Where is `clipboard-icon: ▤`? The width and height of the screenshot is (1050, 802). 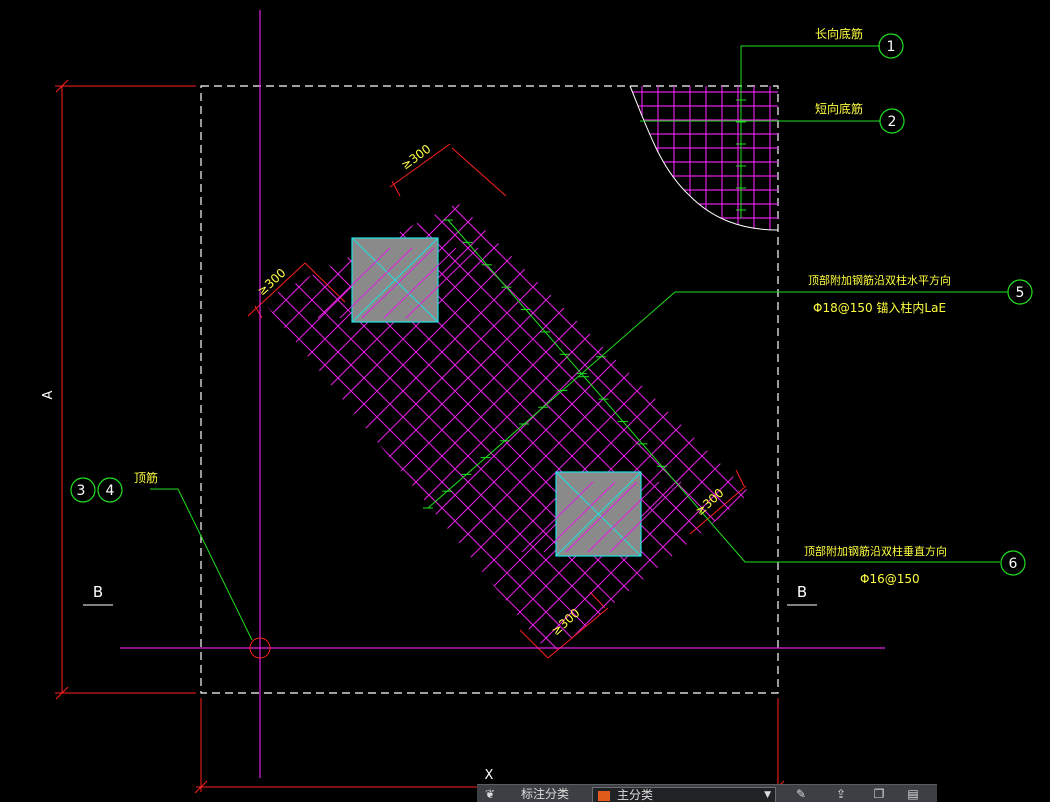 clipboard-icon: ▤ is located at coordinates (913, 793).